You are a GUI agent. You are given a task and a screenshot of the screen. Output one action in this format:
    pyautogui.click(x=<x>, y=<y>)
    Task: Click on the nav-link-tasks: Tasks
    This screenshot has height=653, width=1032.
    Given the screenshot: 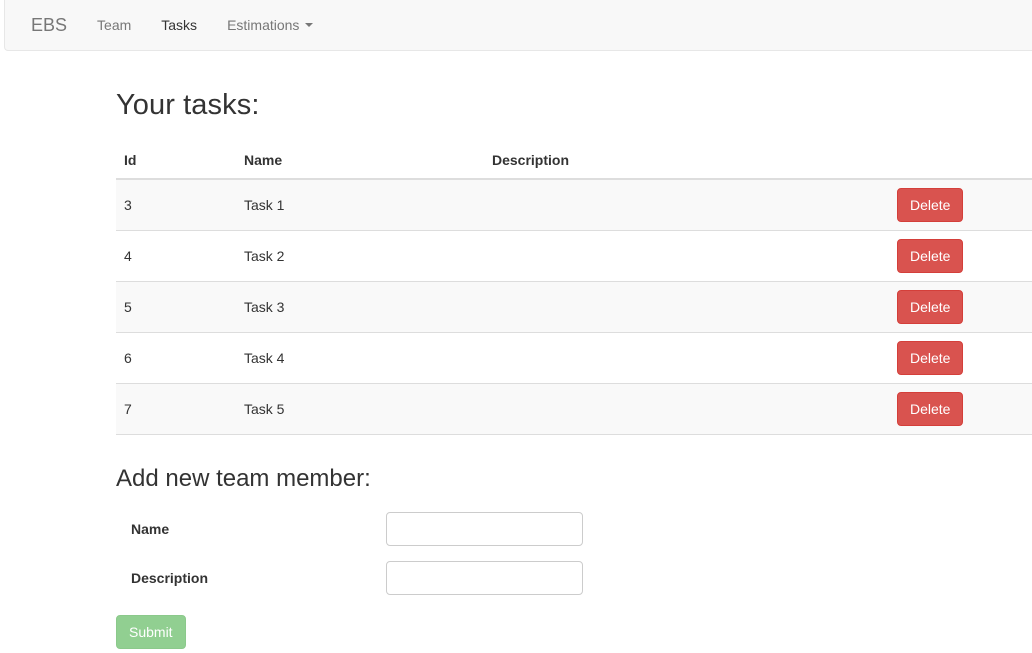 What is the action you would take?
    pyautogui.click(x=179, y=25)
    